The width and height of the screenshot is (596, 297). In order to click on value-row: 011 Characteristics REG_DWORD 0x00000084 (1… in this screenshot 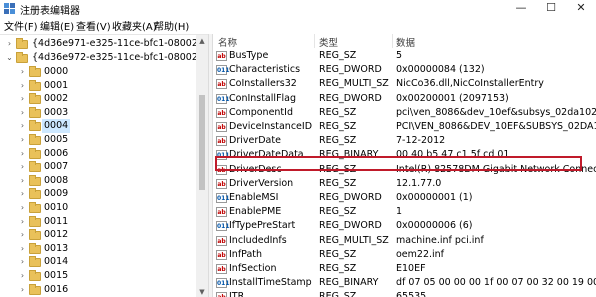, I will do `click(404, 70)`.